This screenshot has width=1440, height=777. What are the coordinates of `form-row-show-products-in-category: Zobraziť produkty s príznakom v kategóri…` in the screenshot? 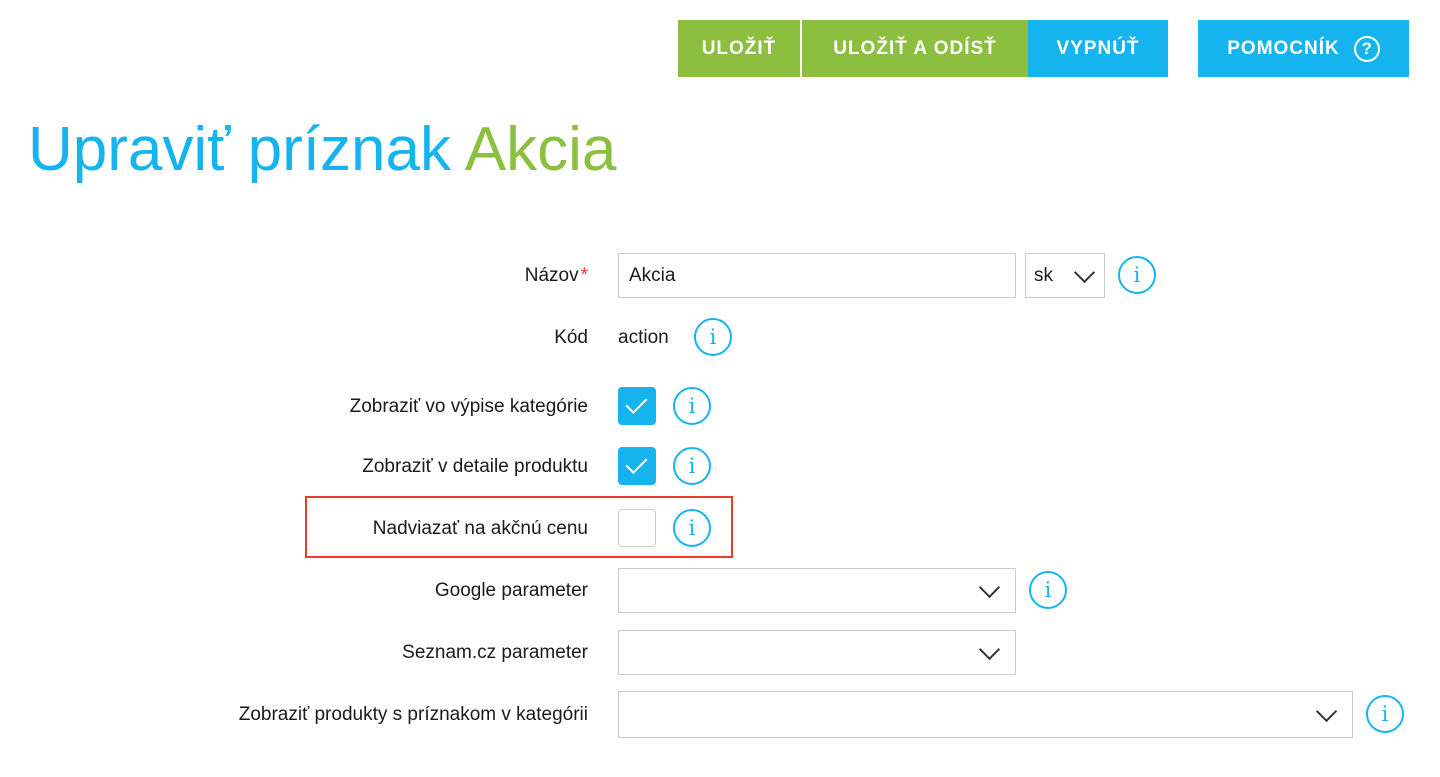 It's located at (720, 714).